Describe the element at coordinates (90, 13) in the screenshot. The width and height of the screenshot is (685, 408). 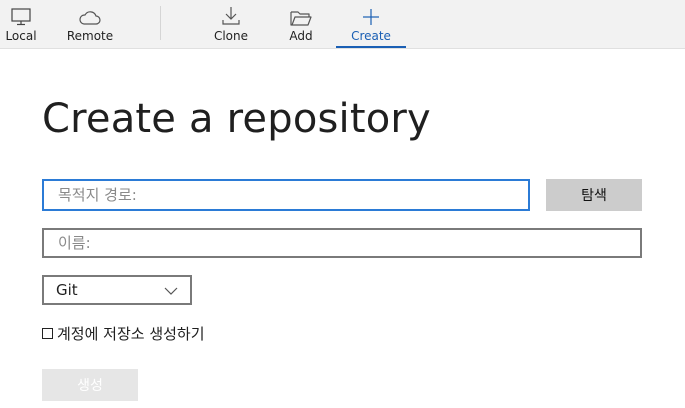
I see `cloud-icon` at that location.